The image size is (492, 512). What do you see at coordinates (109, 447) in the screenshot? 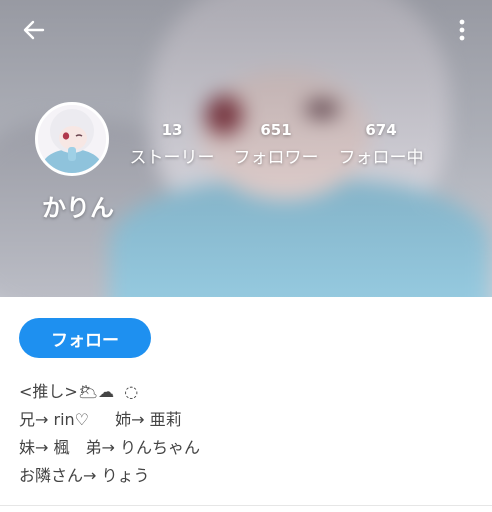
I see `bio-line: 妹→ 楓 弟→ りんちゃん` at bounding box center [109, 447].